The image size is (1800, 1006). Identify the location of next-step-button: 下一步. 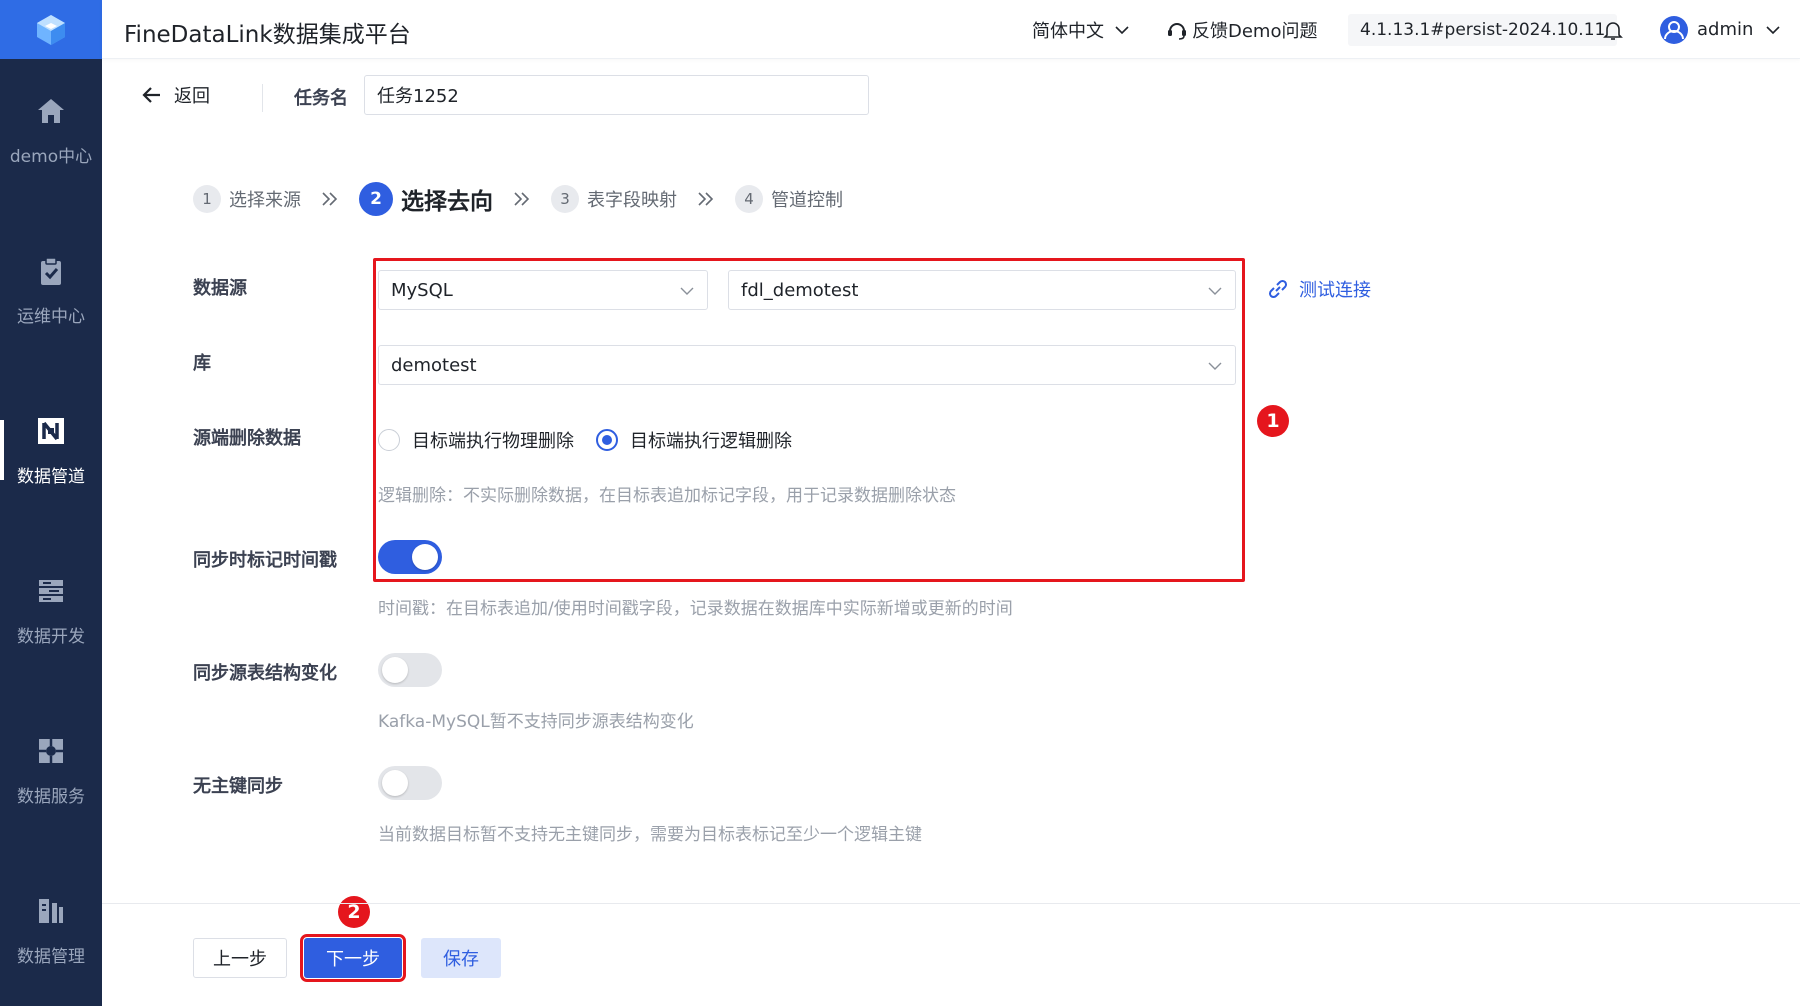
(353, 958).